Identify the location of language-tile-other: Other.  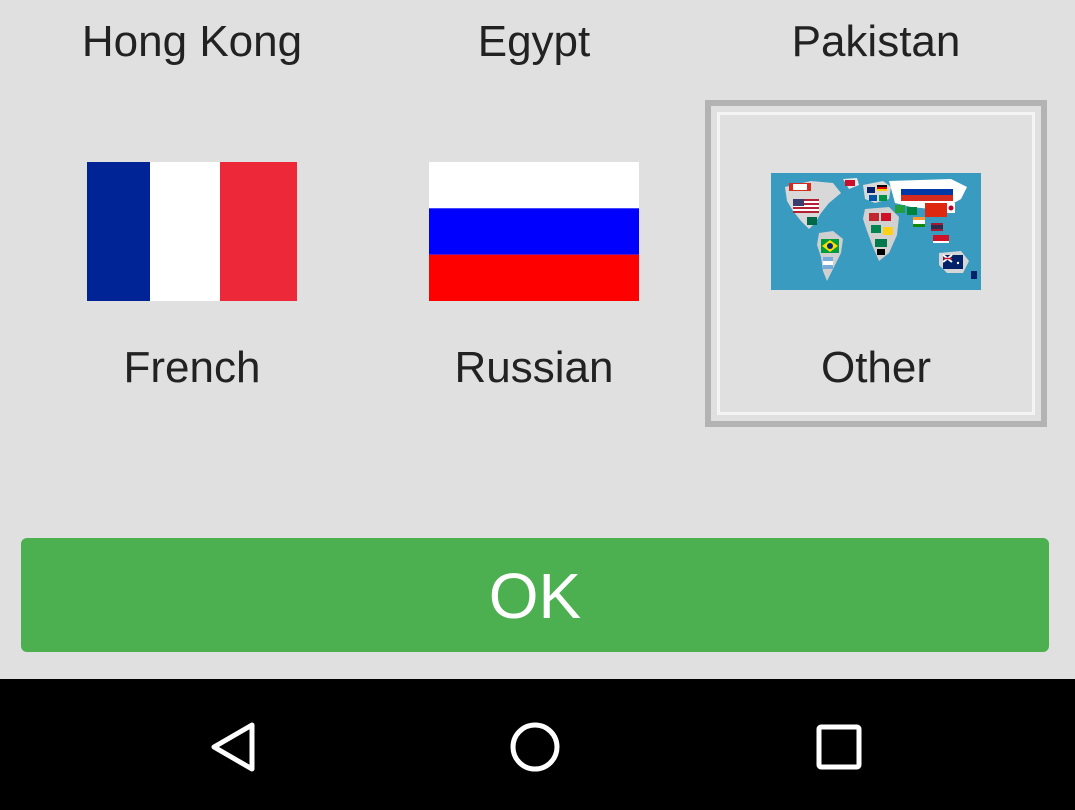
(876, 263).